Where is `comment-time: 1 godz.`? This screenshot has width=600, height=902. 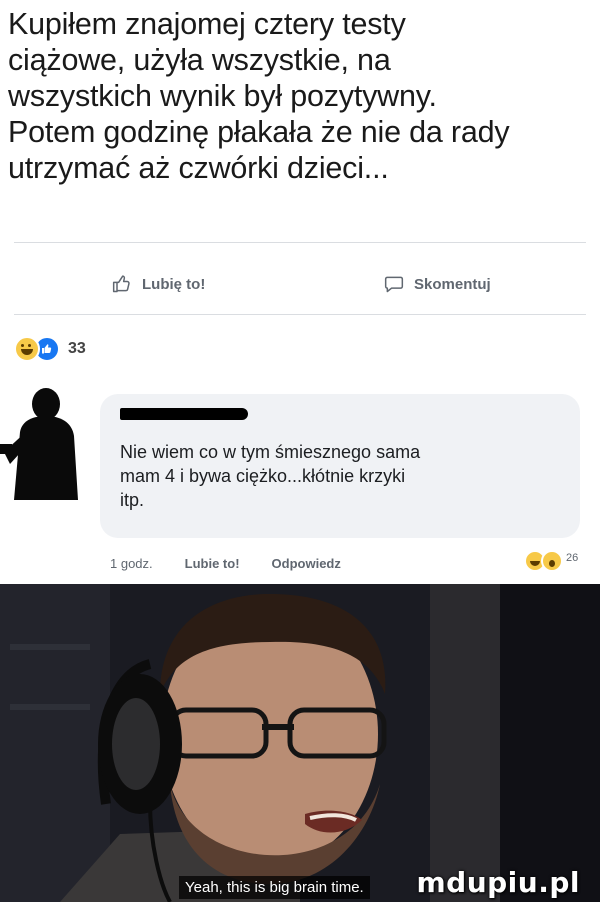 comment-time: 1 godz. is located at coordinates (131, 563).